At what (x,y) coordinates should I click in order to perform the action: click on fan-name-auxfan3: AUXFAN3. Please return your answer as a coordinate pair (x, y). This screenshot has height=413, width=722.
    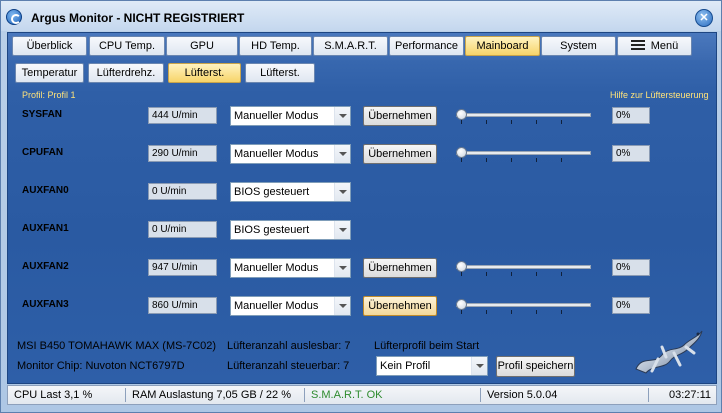
    Looking at the image, I should click on (45, 304).